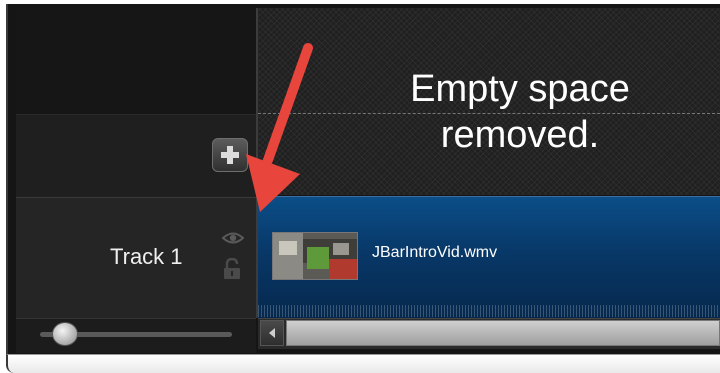 This screenshot has height=373, width=720. What do you see at coordinates (232, 270) in the screenshot?
I see `lock-icon` at bounding box center [232, 270].